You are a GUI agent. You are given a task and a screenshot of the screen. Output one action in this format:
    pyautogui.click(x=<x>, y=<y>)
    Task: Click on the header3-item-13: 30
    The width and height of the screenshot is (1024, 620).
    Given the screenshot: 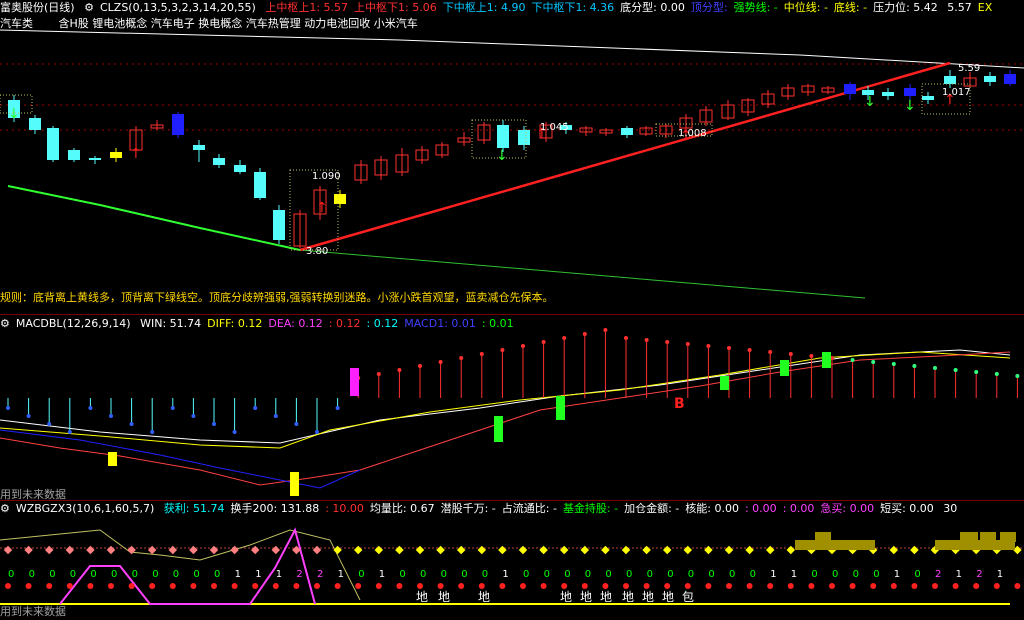 What is the action you would take?
    pyautogui.click(x=948, y=508)
    